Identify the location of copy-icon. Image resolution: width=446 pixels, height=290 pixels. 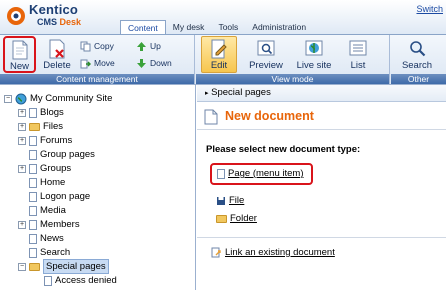
(85, 46).